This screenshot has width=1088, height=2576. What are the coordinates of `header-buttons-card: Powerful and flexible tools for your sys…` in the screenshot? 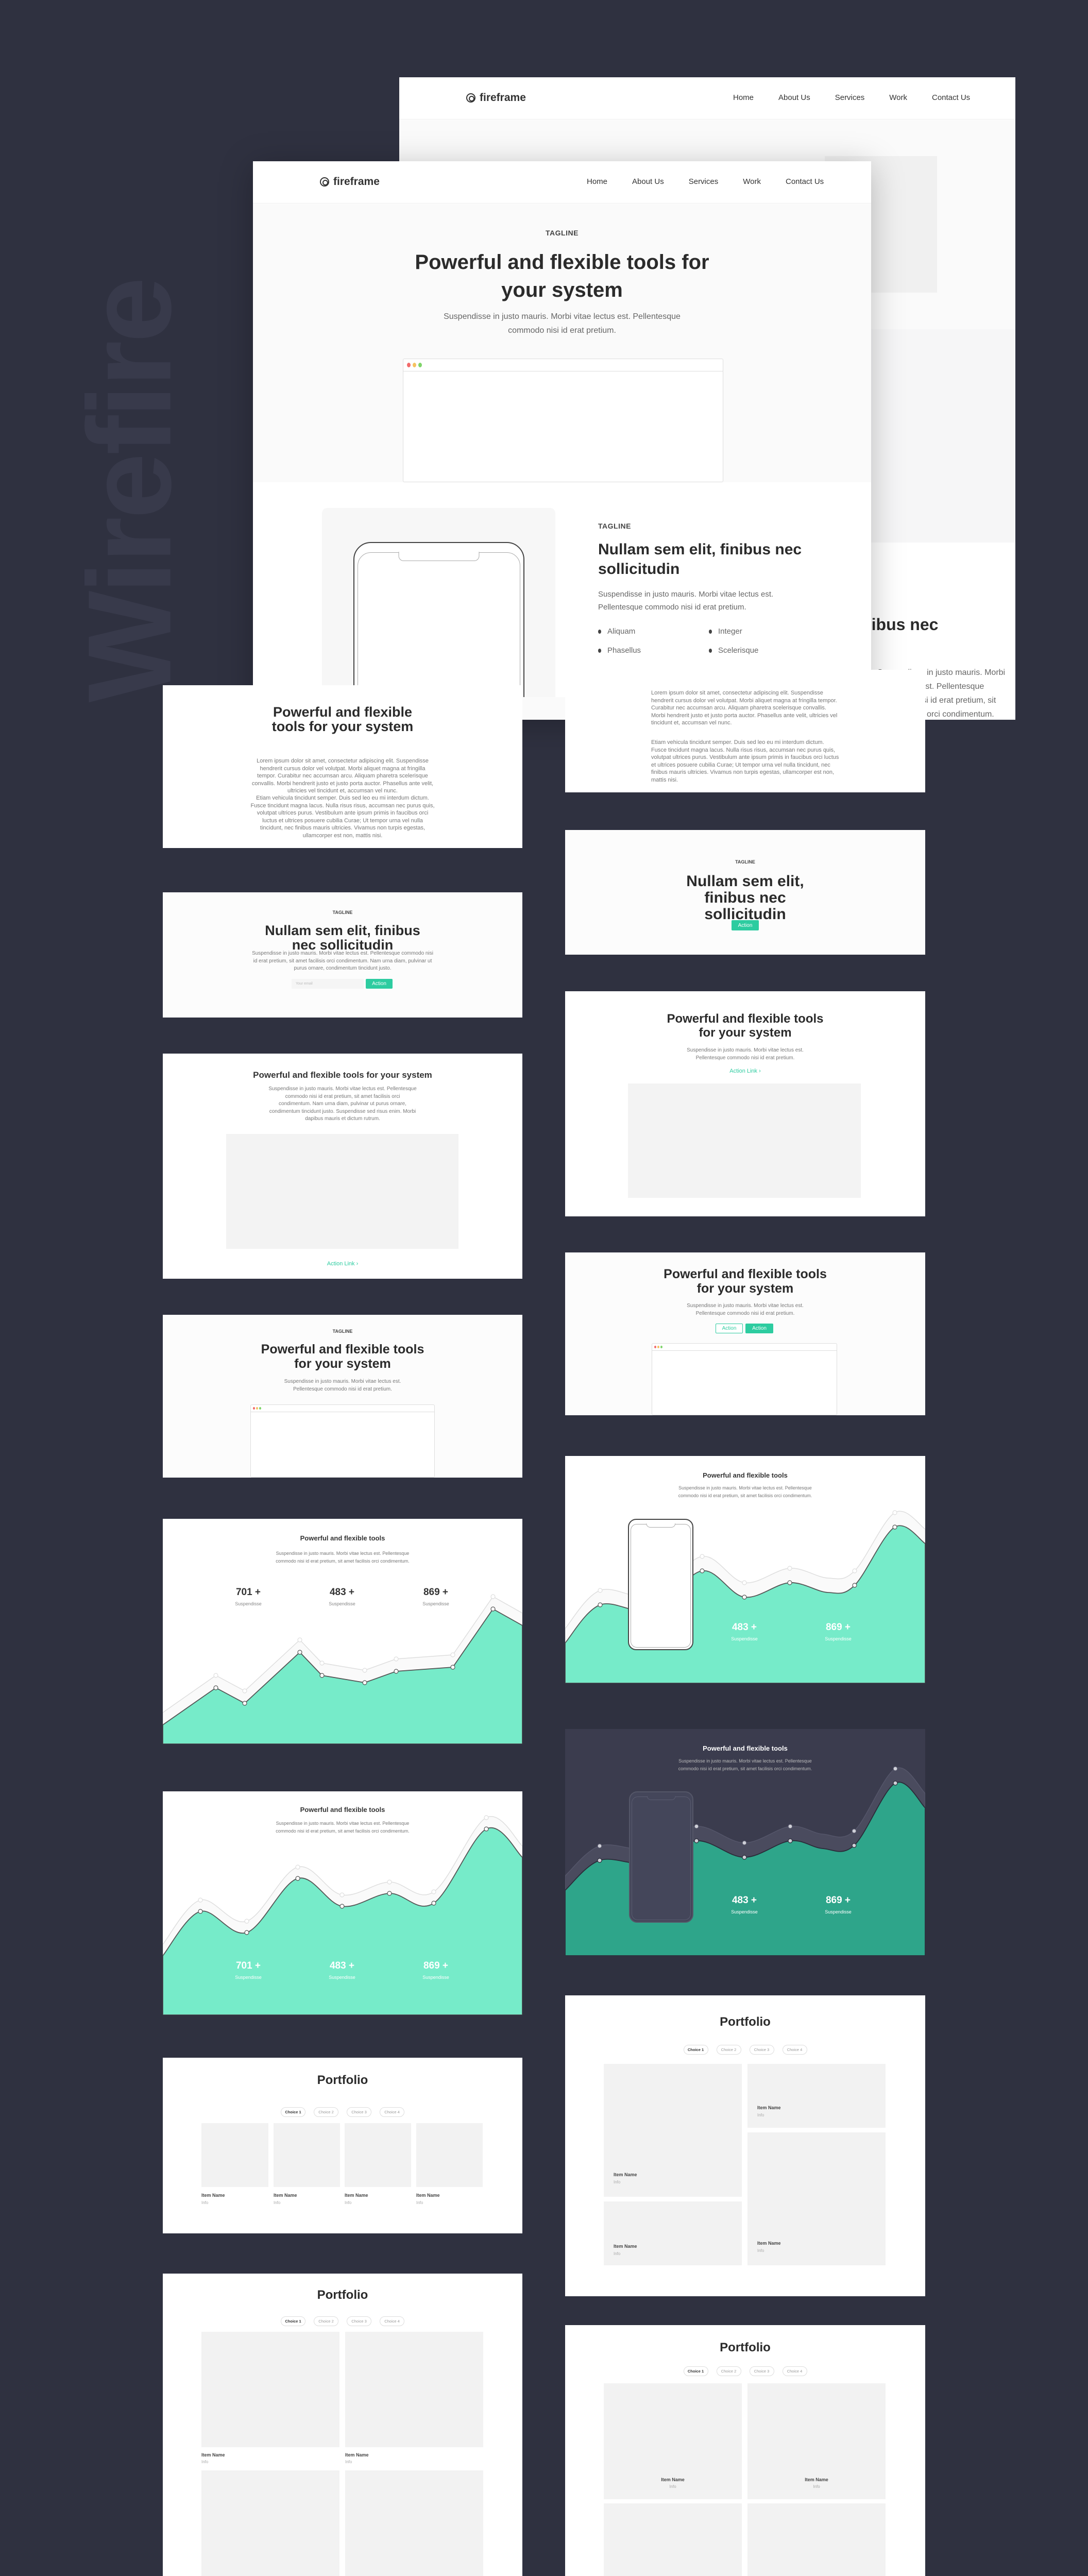 It's located at (745, 1333).